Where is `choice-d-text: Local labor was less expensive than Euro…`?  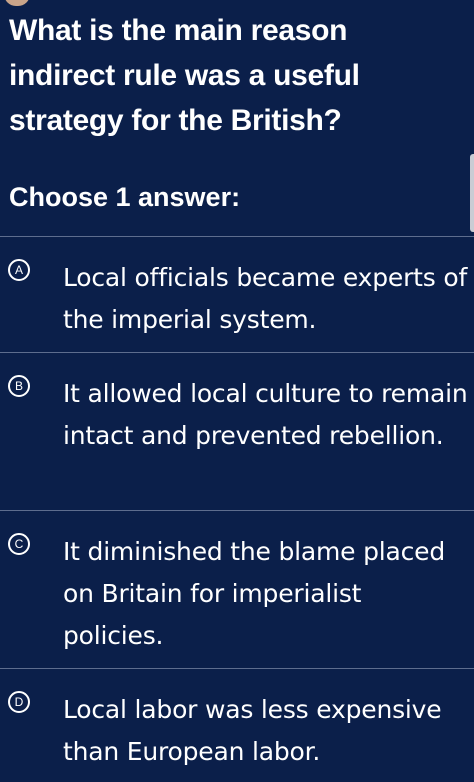 choice-d-text: Local labor was less expensive than Euro… is located at coordinates (265, 731).